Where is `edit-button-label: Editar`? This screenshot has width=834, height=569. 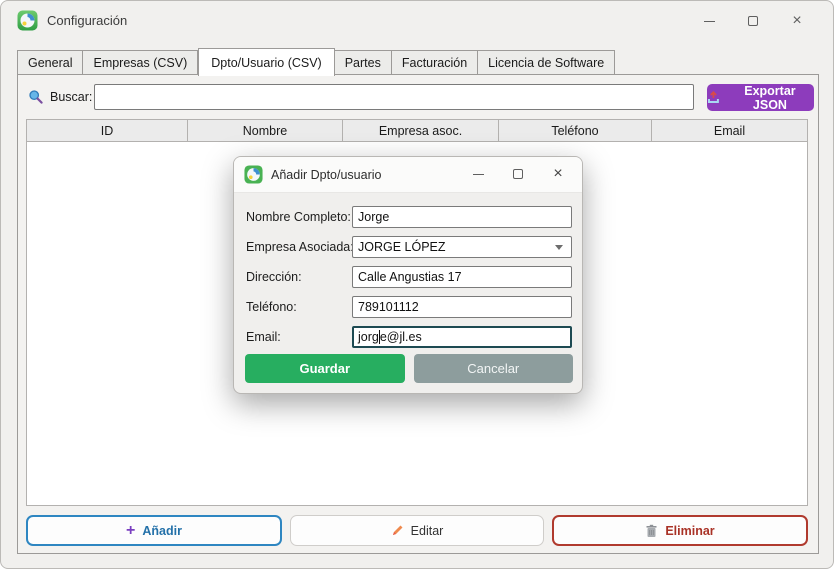 edit-button-label: Editar is located at coordinates (427, 530).